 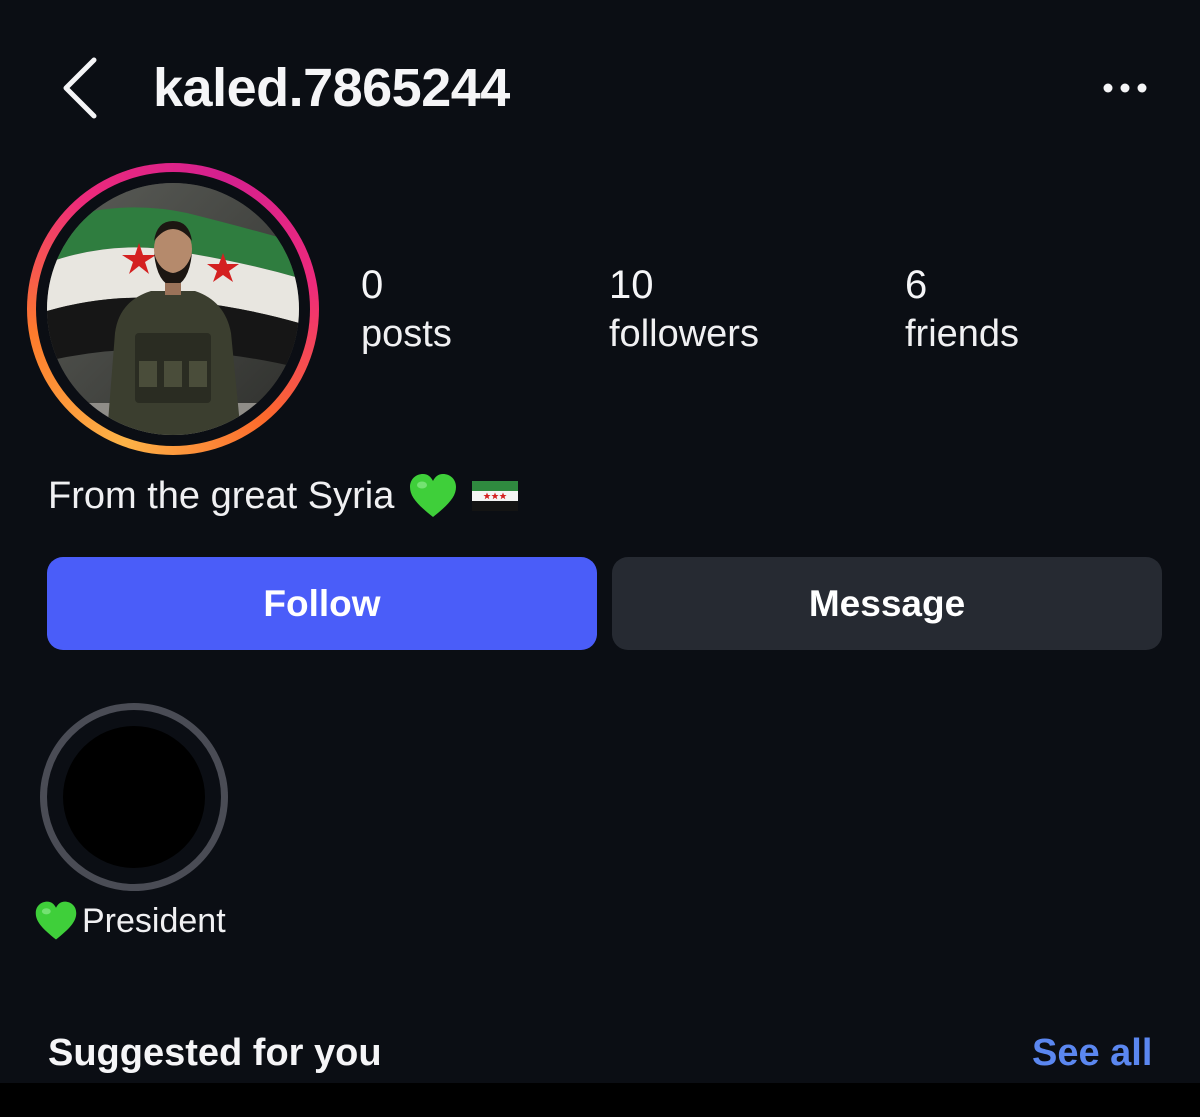 What do you see at coordinates (1125, 88) in the screenshot?
I see `more-horizontal-icon` at bounding box center [1125, 88].